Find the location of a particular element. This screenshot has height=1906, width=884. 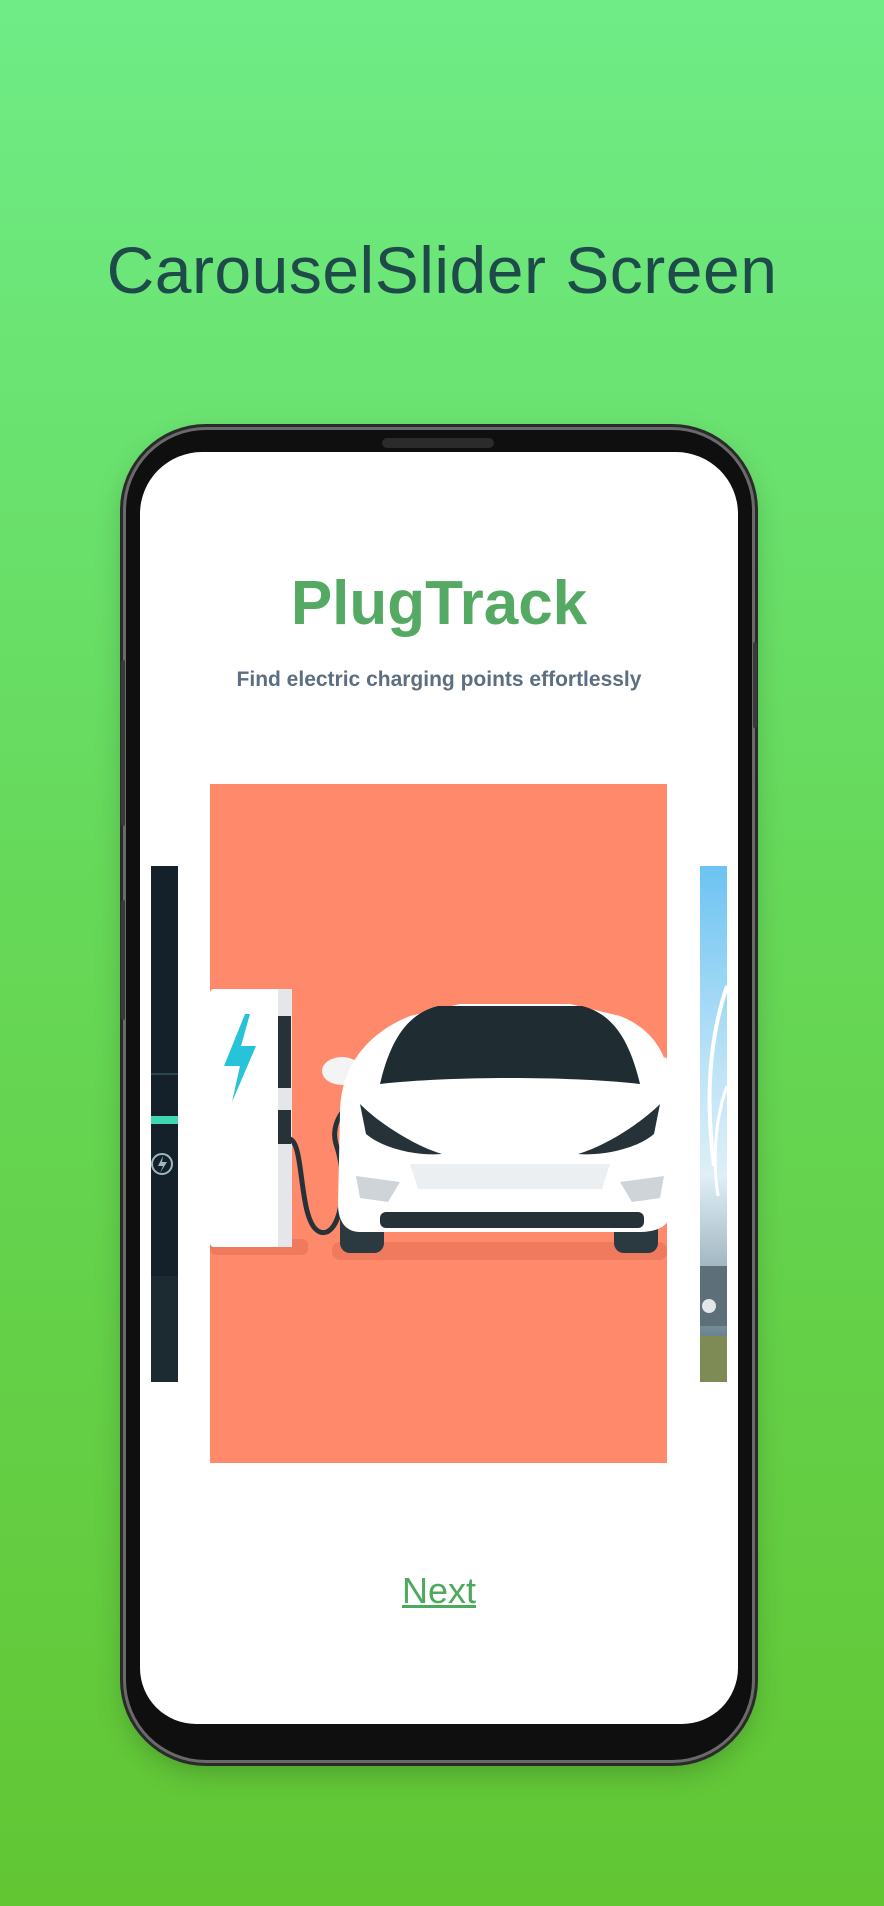

next-button: Next is located at coordinates (439, 1591).